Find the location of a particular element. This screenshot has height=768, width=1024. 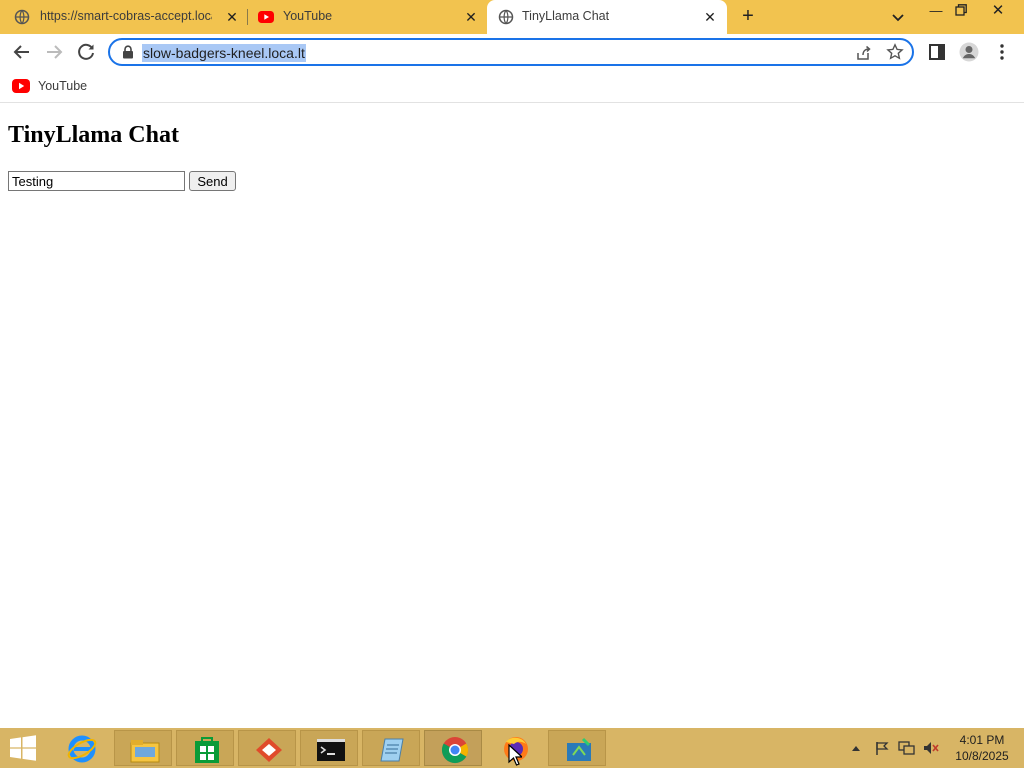

start-icon is located at coordinates (23, 748).